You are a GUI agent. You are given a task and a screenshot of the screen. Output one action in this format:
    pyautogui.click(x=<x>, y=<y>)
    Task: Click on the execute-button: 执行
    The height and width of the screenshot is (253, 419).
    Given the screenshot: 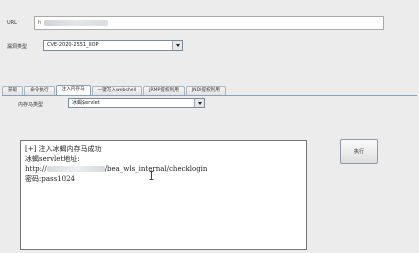 What is the action you would take?
    pyautogui.click(x=359, y=151)
    